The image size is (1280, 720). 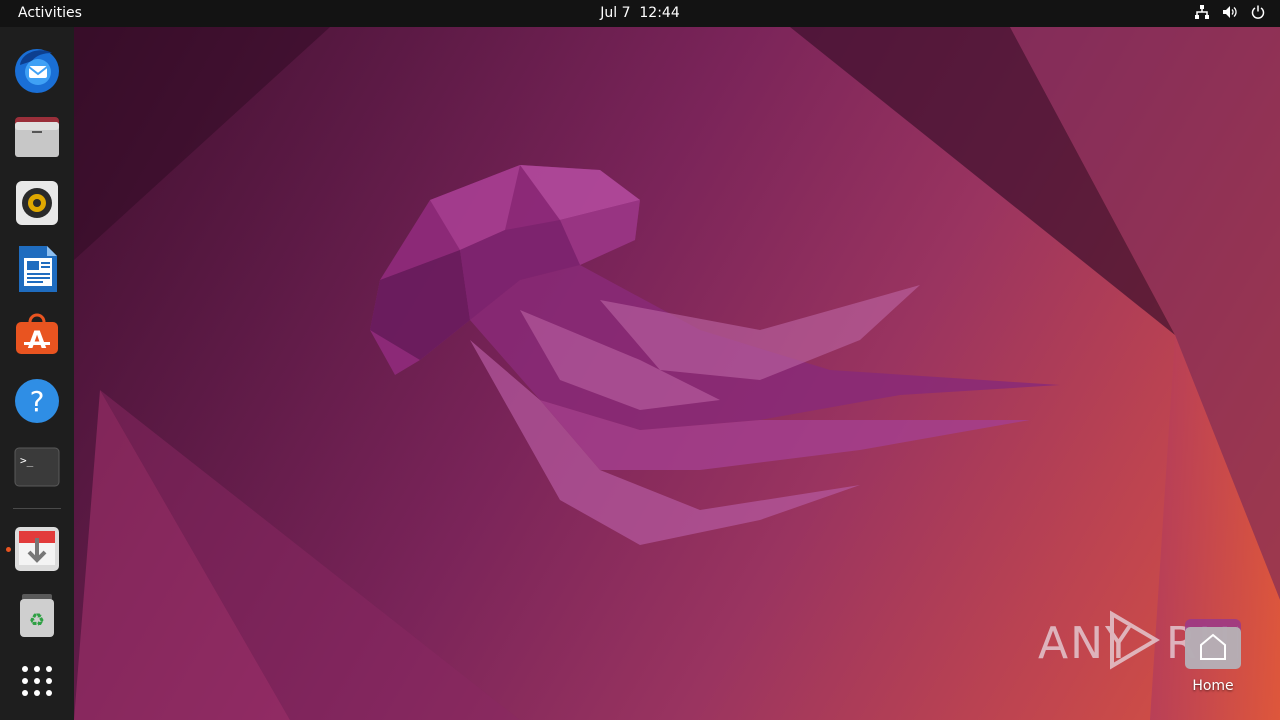 What do you see at coordinates (615, 13) in the screenshot?
I see `date-label: Jul 7` at bounding box center [615, 13].